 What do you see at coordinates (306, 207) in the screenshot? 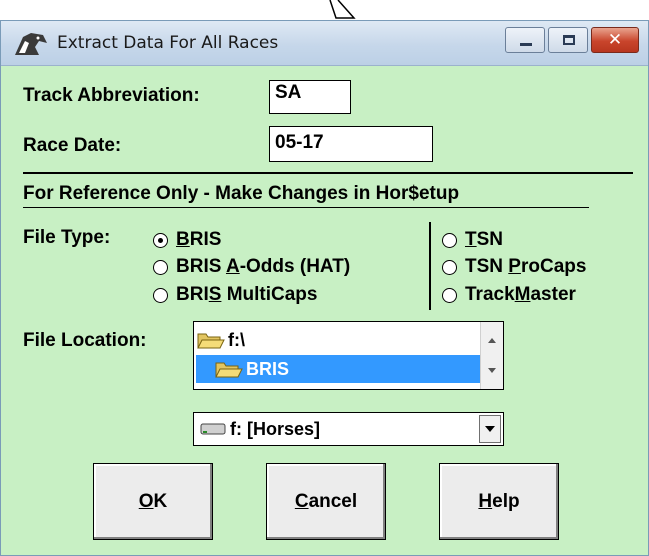
I see `reference-underline` at bounding box center [306, 207].